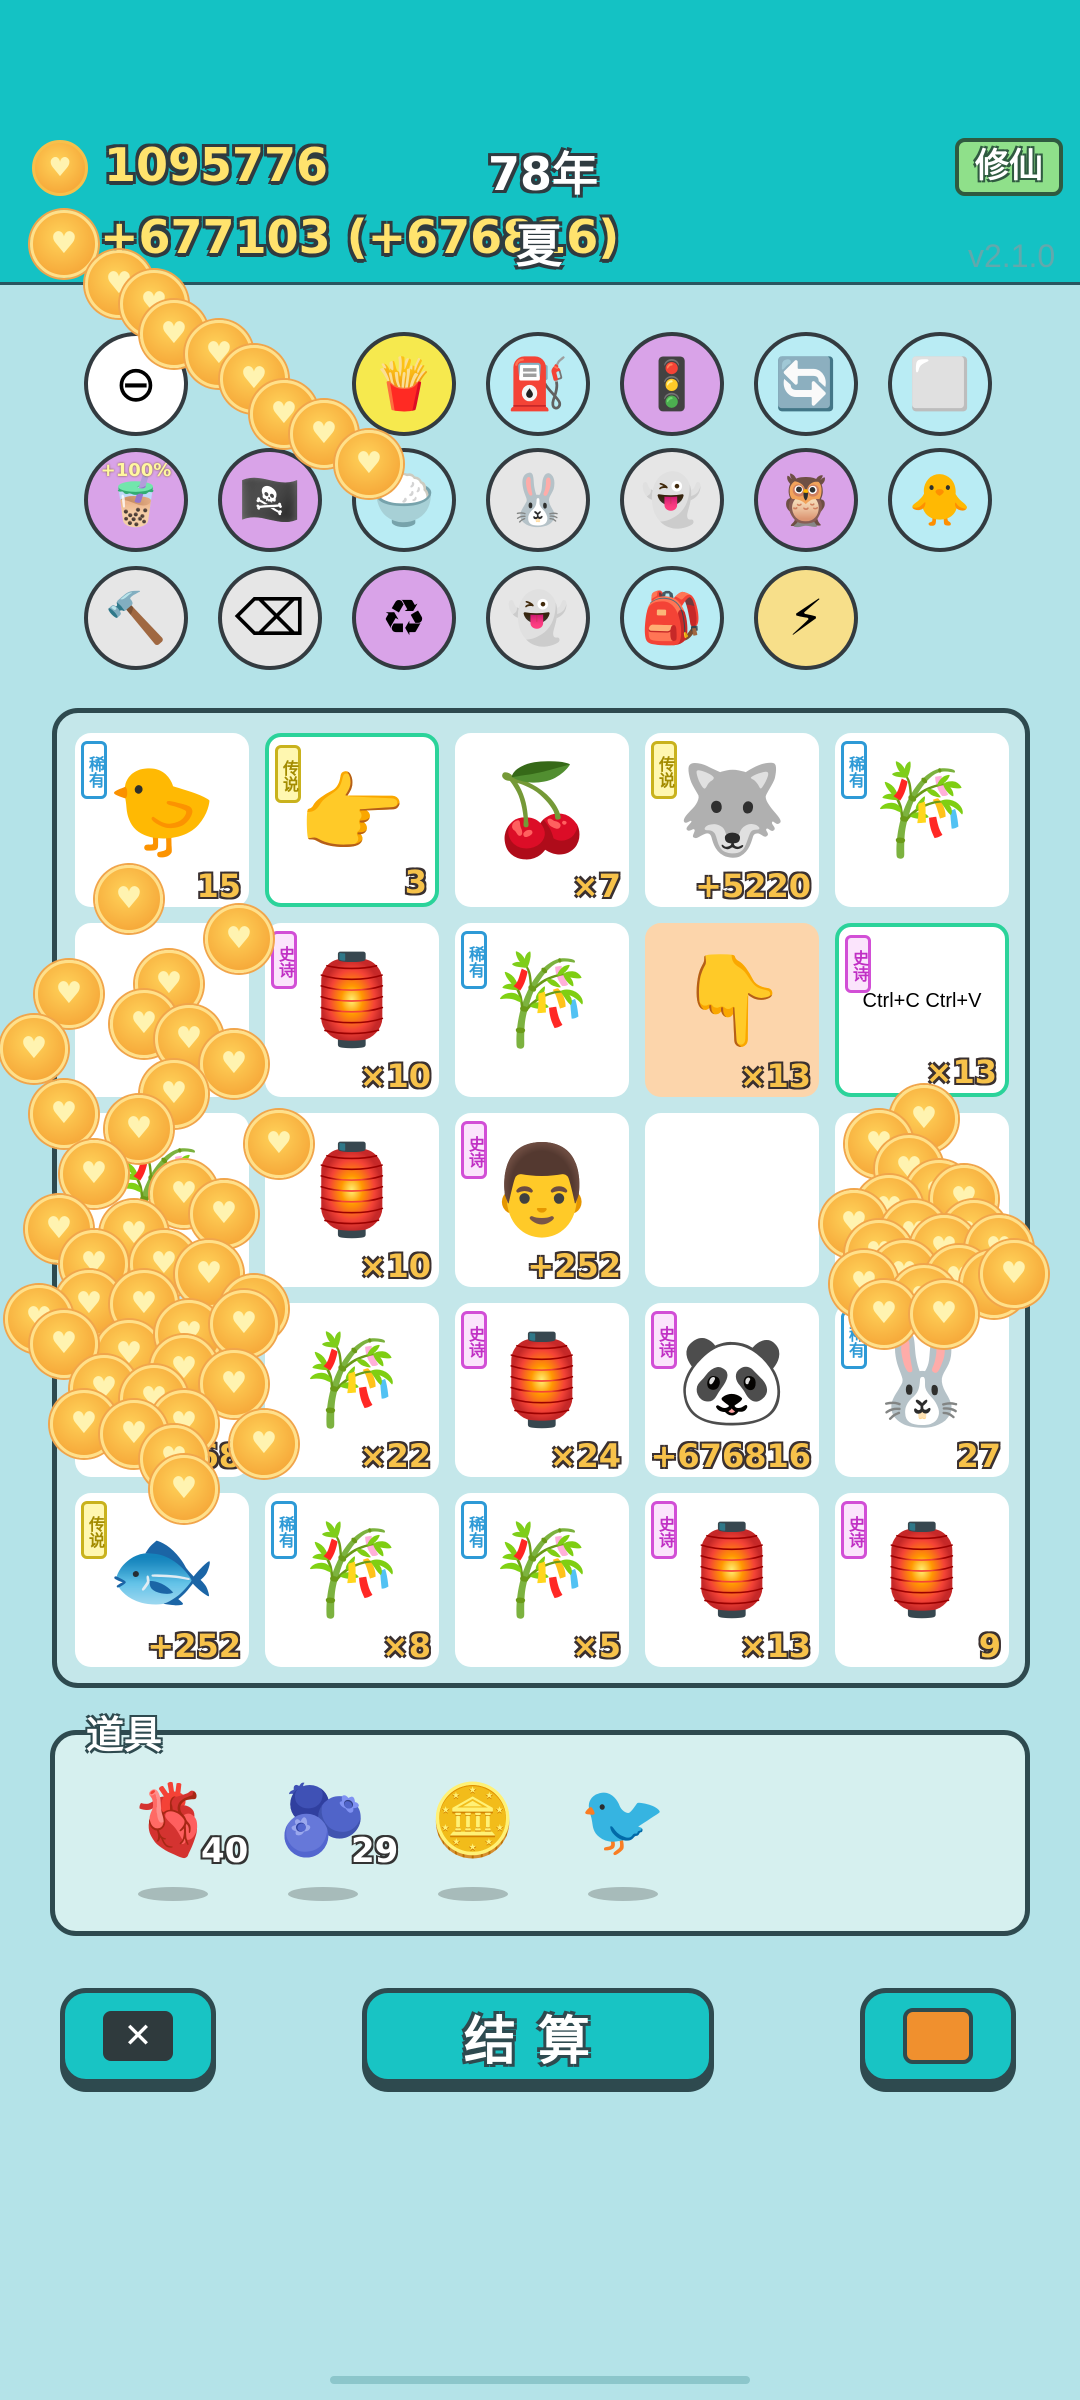 The height and width of the screenshot is (2400, 1080). Describe the element at coordinates (270, 618) in the screenshot. I see `ability-delete: ⌫` at that location.